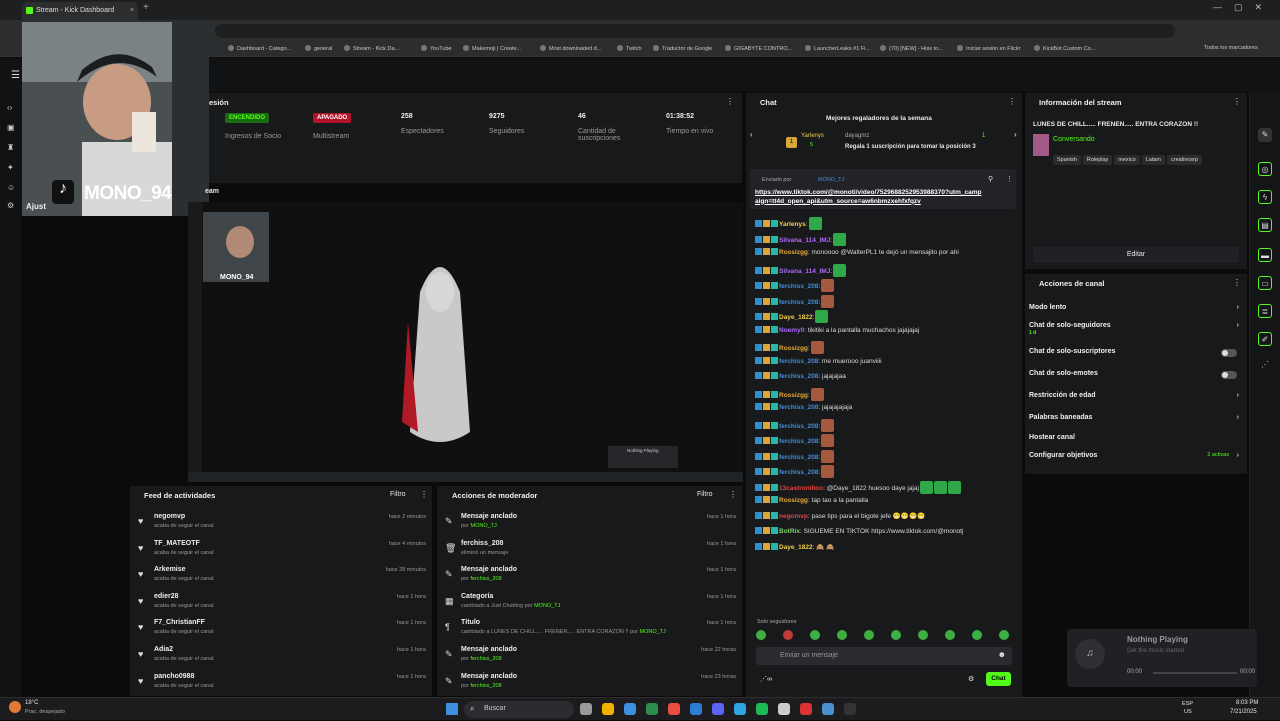 This screenshot has width=1280, height=721. What do you see at coordinates (791, 330) in the screenshot?
I see `chat-username: Noemy0` at bounding box center [791, 330].